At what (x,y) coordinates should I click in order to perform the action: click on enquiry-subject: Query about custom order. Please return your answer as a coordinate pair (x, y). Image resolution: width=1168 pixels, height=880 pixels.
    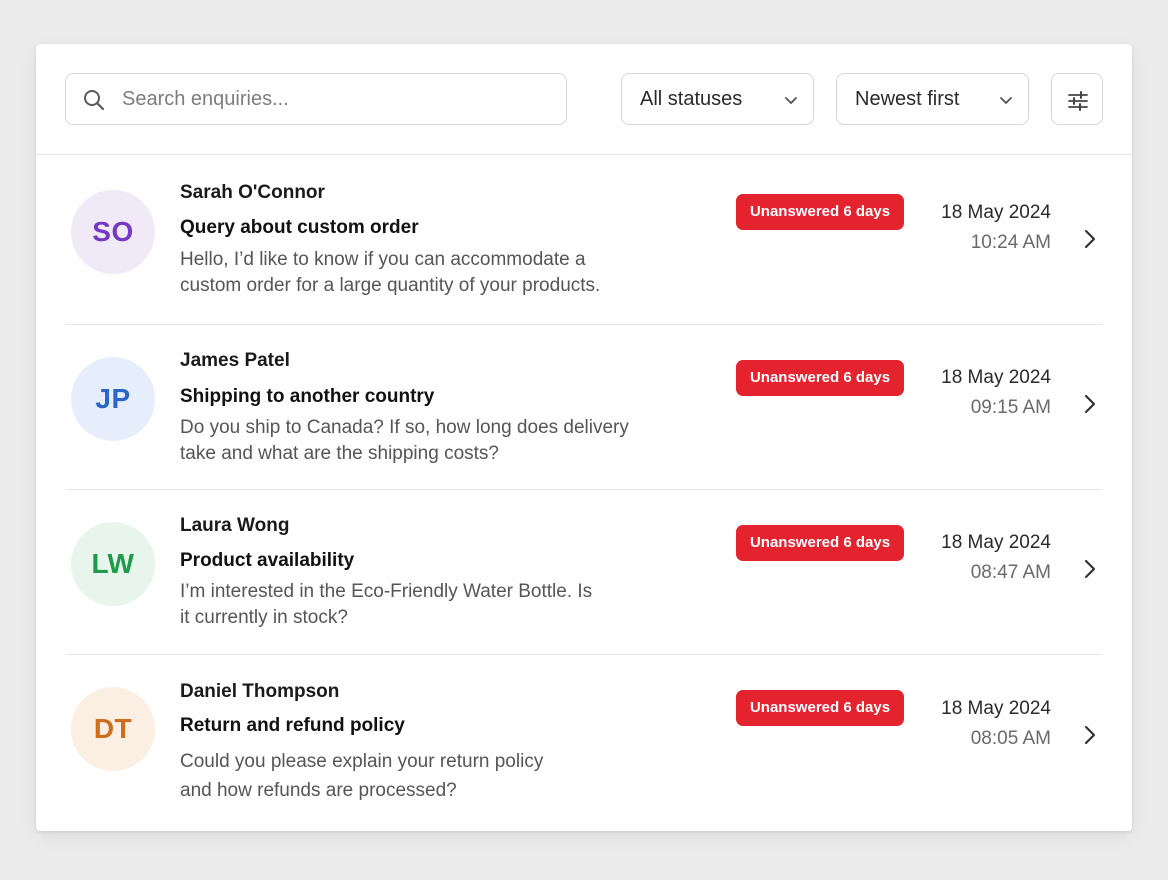
    Looking at the image, I should click on (299, 227).